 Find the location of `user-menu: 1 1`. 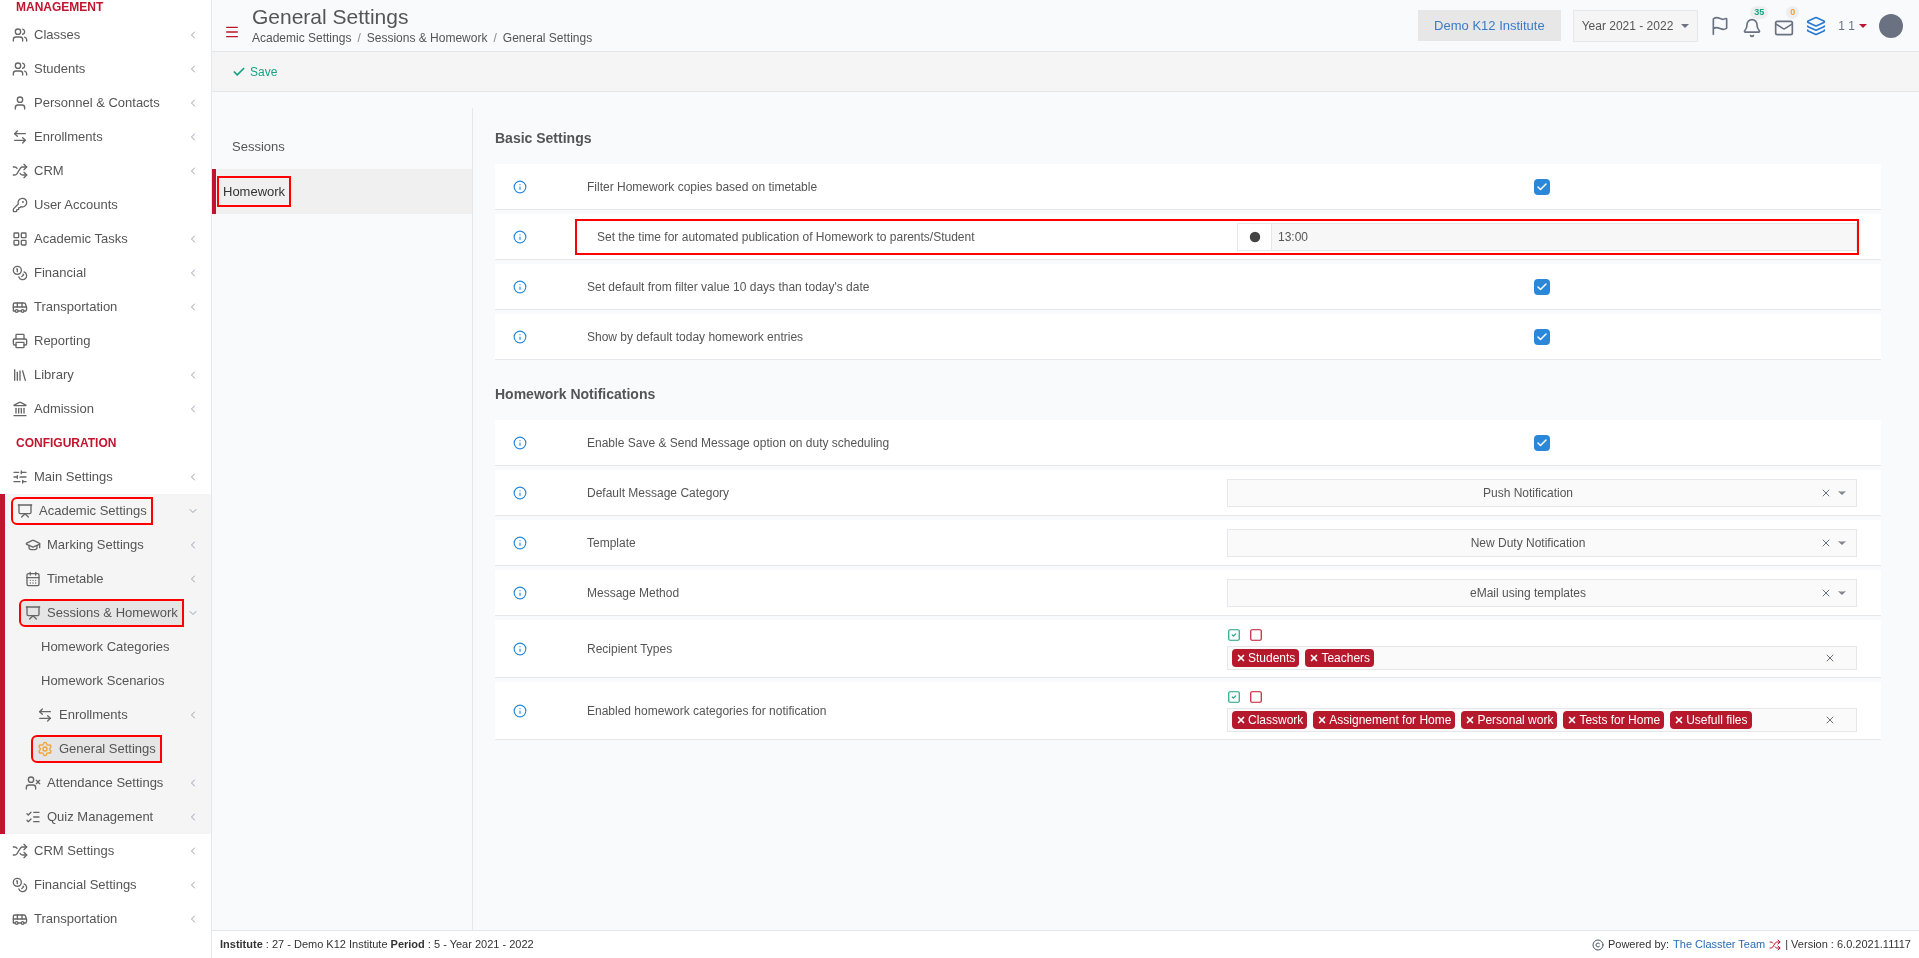

user-menu: 1 1 is located at coordinates (1852, 25).